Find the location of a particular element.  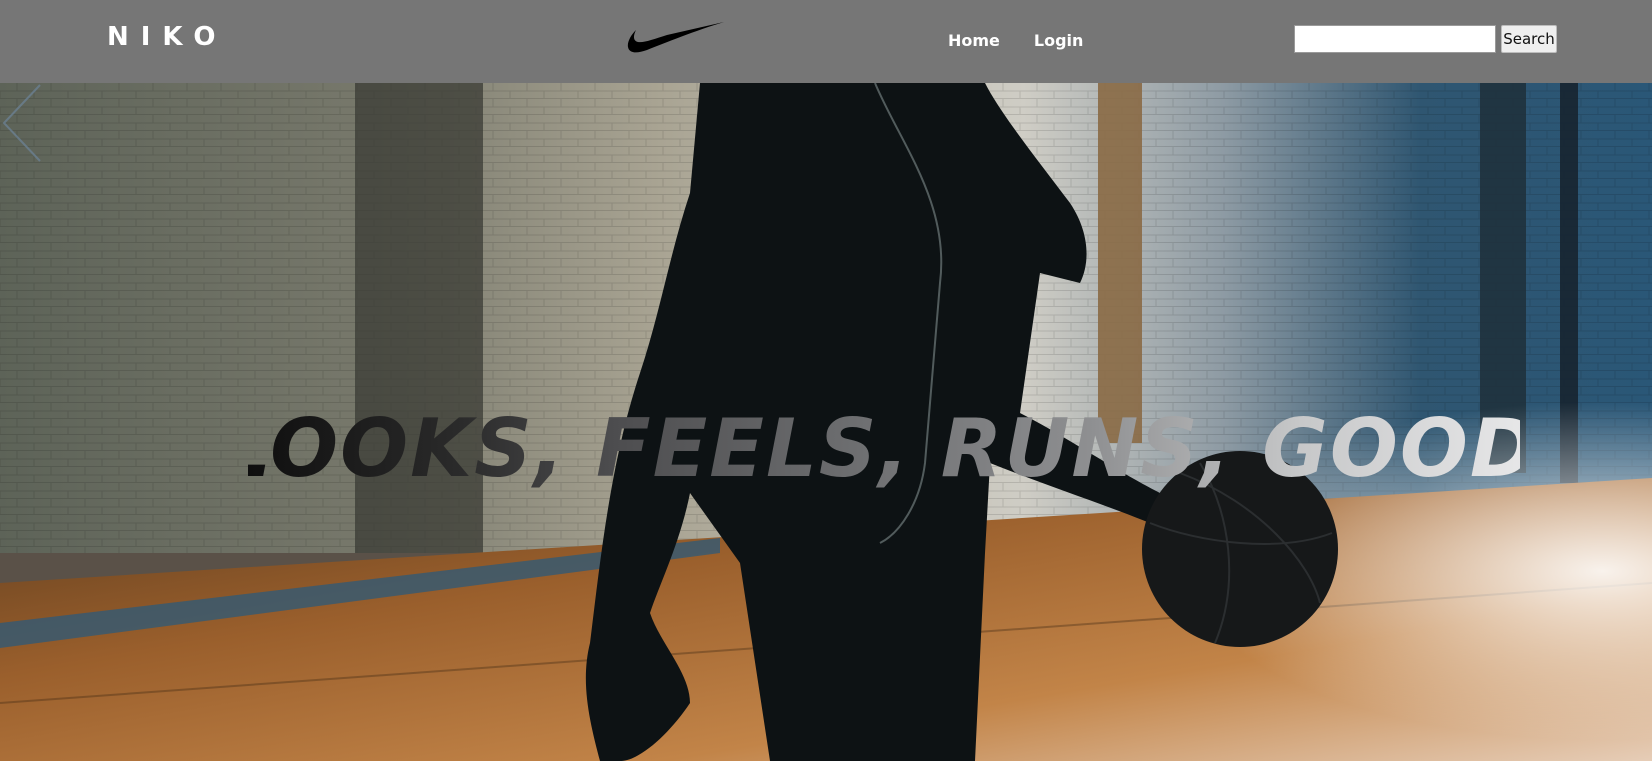

search-input is located at coordinates (1395, 39).